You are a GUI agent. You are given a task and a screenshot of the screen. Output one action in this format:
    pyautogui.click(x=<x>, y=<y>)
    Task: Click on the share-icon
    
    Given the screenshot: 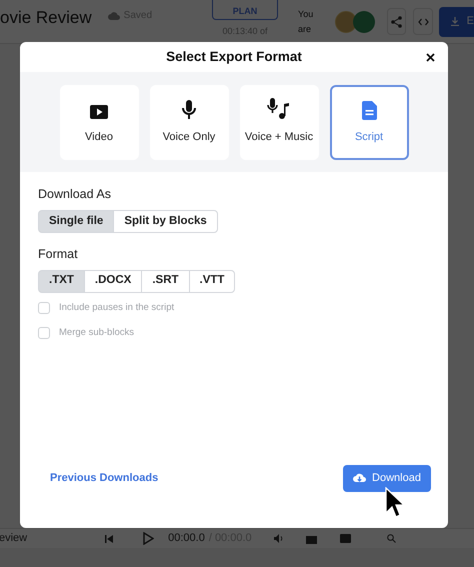 What is the action you would take?
    pyautogui.click(x=396, y=22)
    